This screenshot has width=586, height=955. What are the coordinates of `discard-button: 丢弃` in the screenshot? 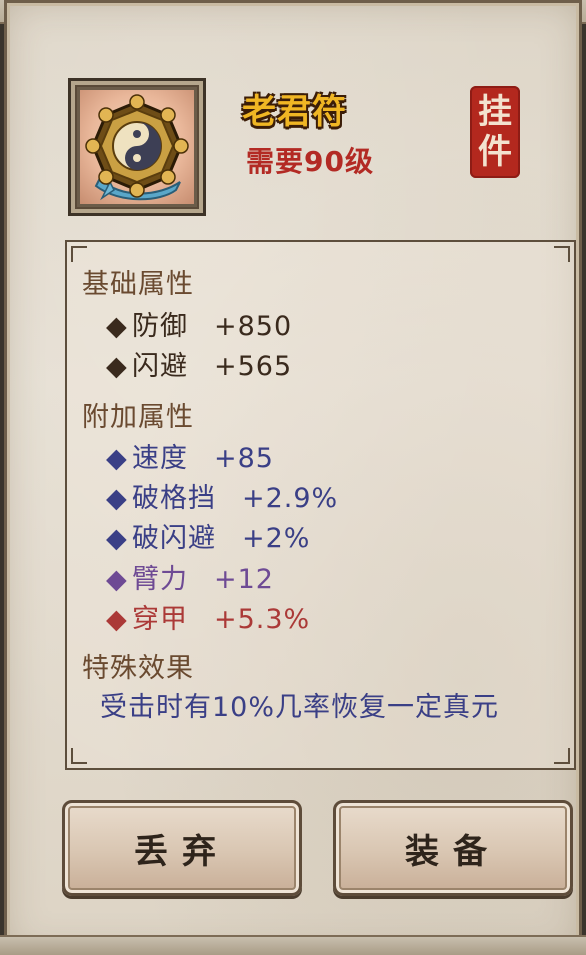 It's located at (182, 848).